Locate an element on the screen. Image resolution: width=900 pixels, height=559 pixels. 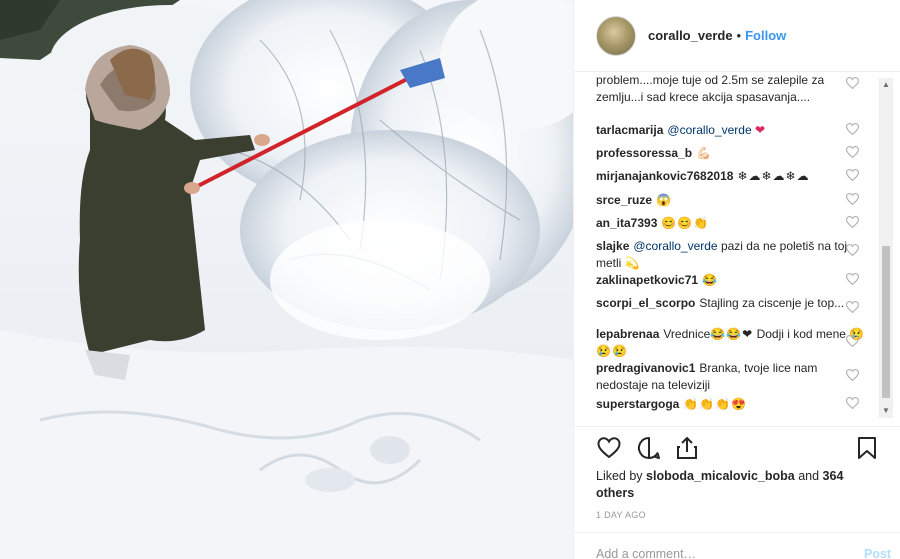
scrollbar-thumb is located at coordinates (886, 322).